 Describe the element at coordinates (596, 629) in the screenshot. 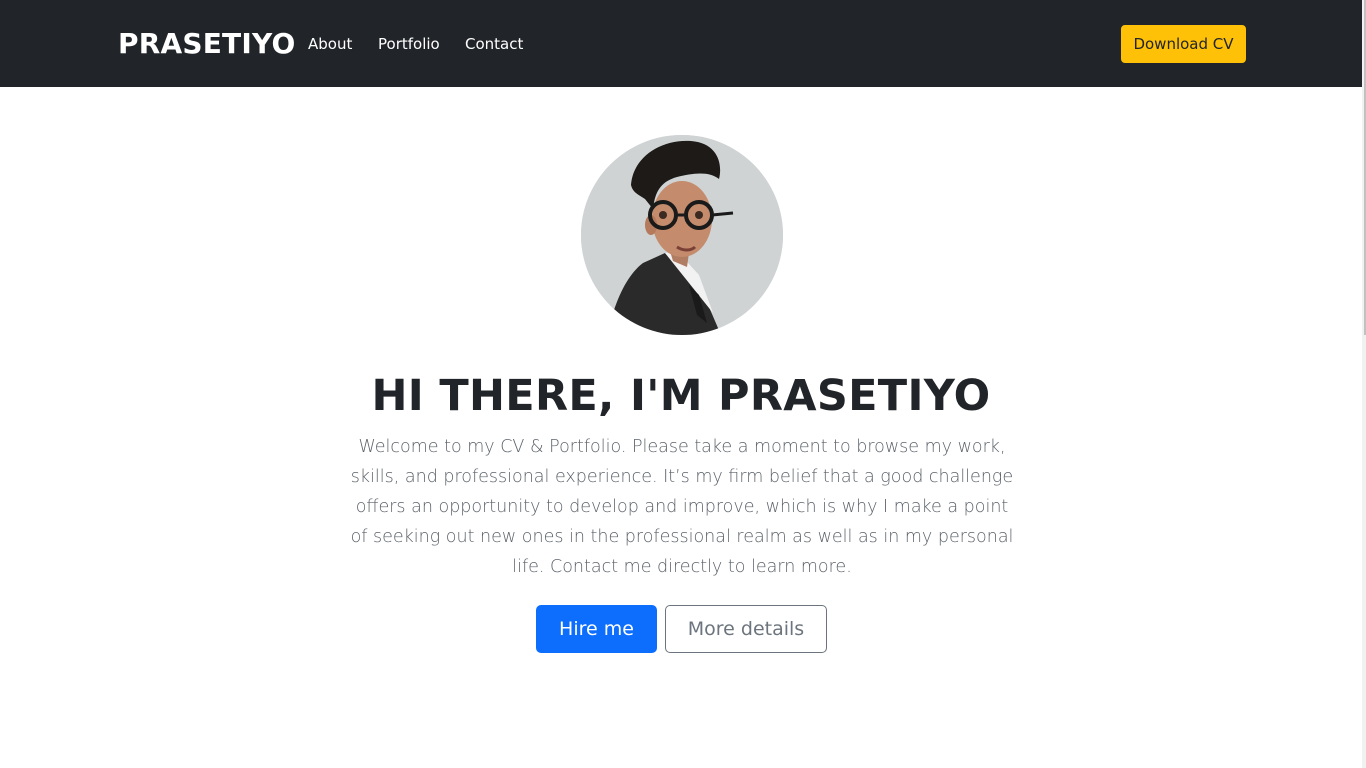

I see `hire-me-button: Hire me` at that location.